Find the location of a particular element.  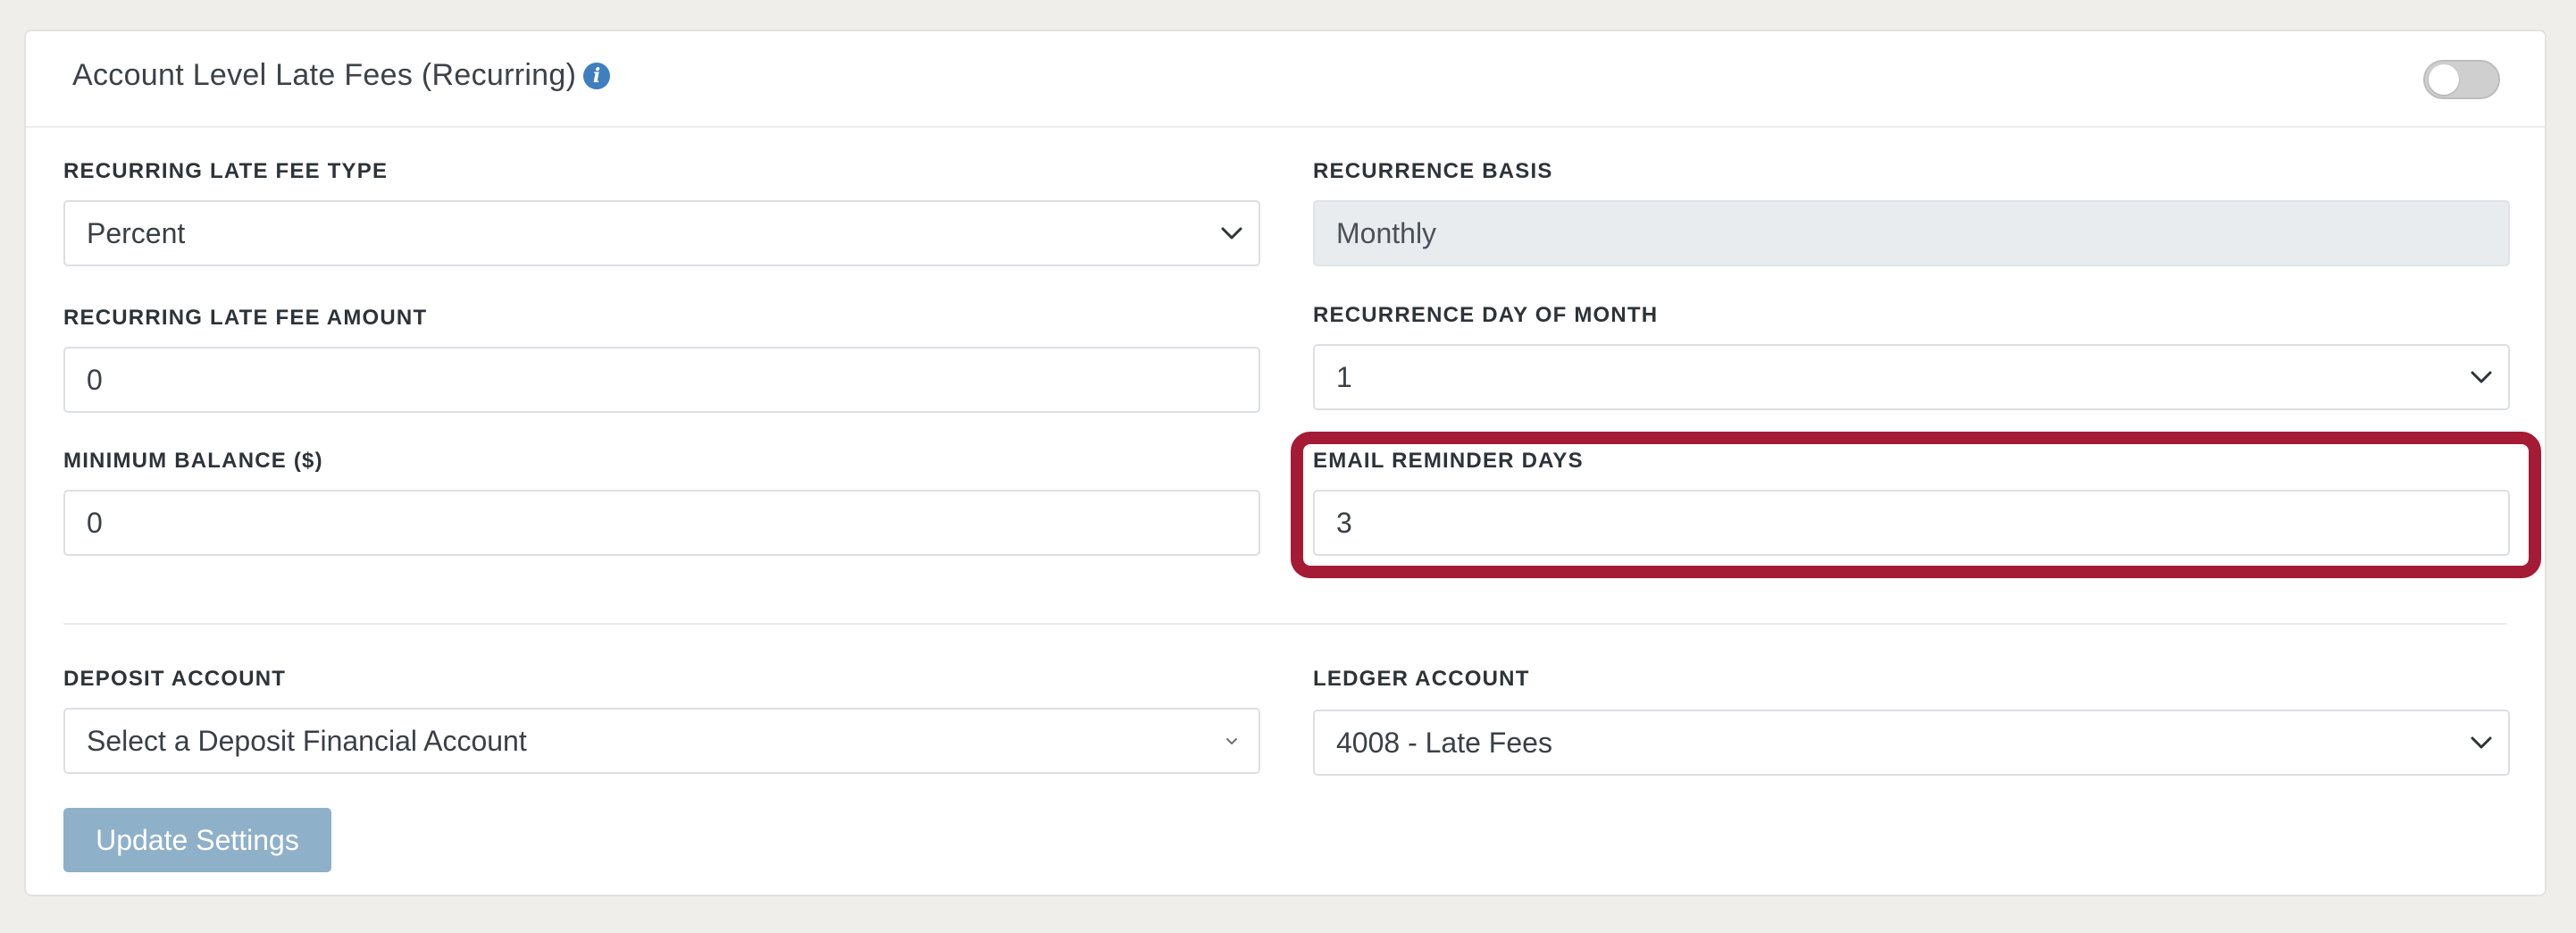

minimum-balance-label: MINIMUM BALANCE ($) is located at coordinates (193, 461).